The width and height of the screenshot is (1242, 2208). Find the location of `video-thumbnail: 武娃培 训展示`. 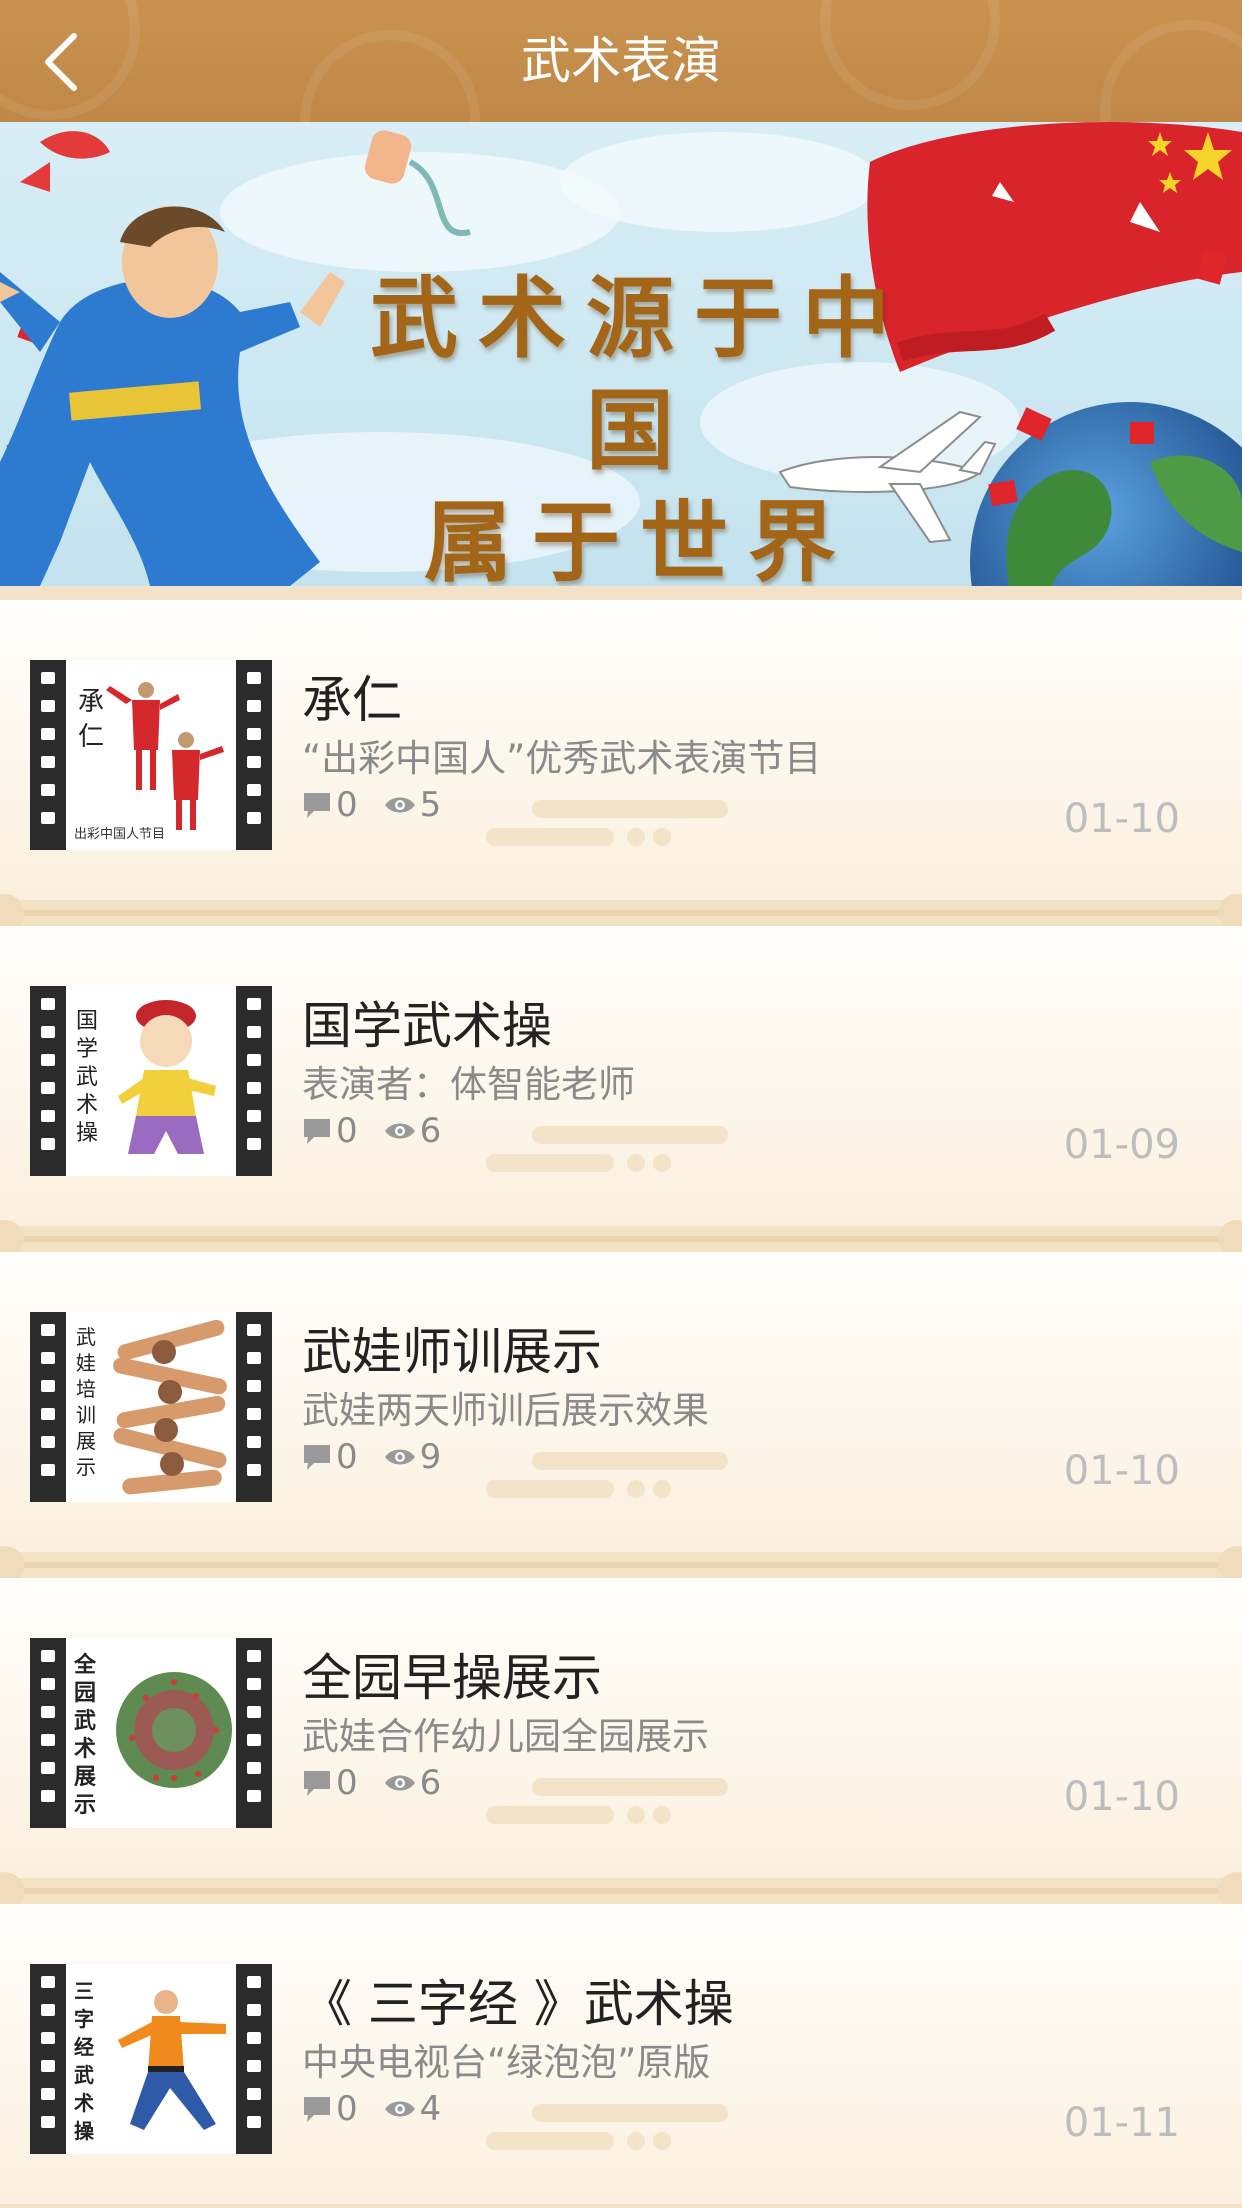

video-thumbnail: 武娃培 训展示 is located at coordinates (151, 1407).